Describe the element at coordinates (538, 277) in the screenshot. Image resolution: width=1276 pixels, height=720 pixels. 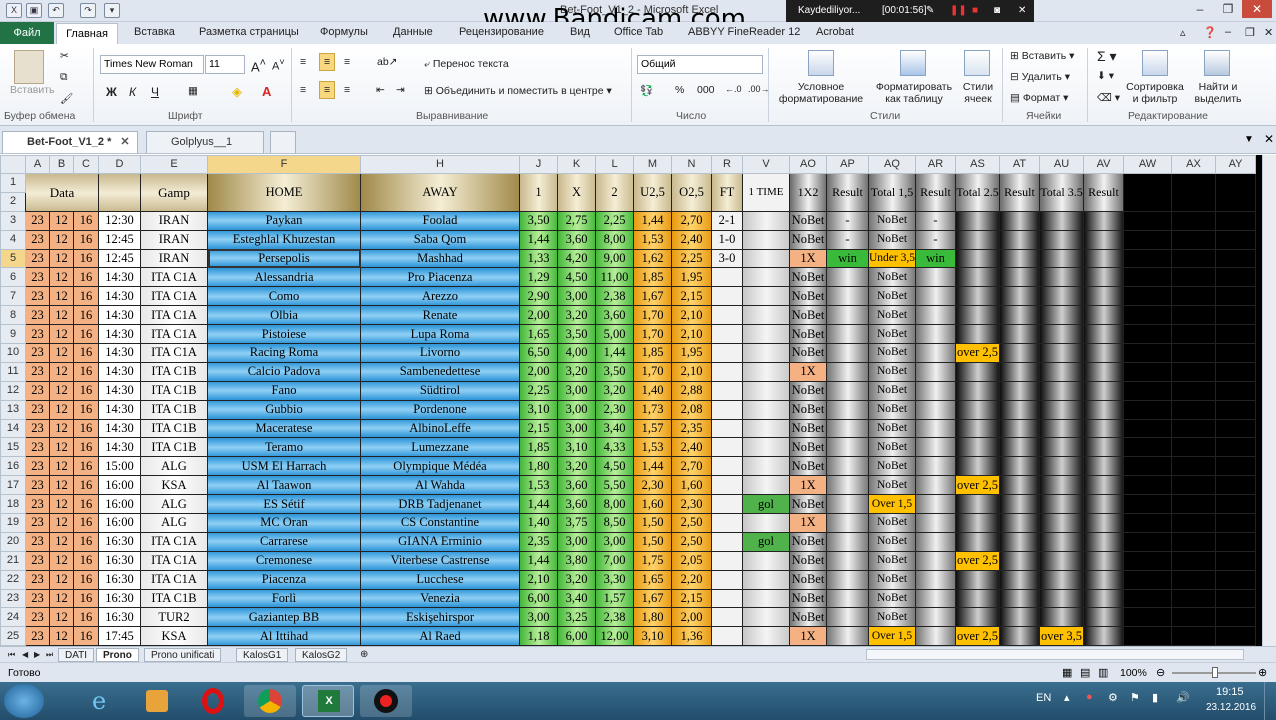
I see `cell-odds-1: 1,29` at that location.